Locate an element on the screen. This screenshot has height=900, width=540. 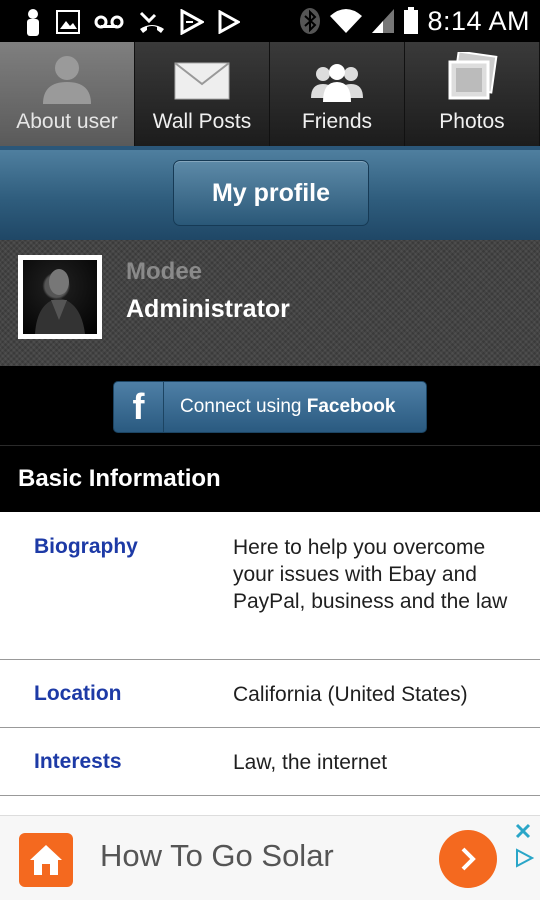
play-store-icon is located at coordinates (192, 22).